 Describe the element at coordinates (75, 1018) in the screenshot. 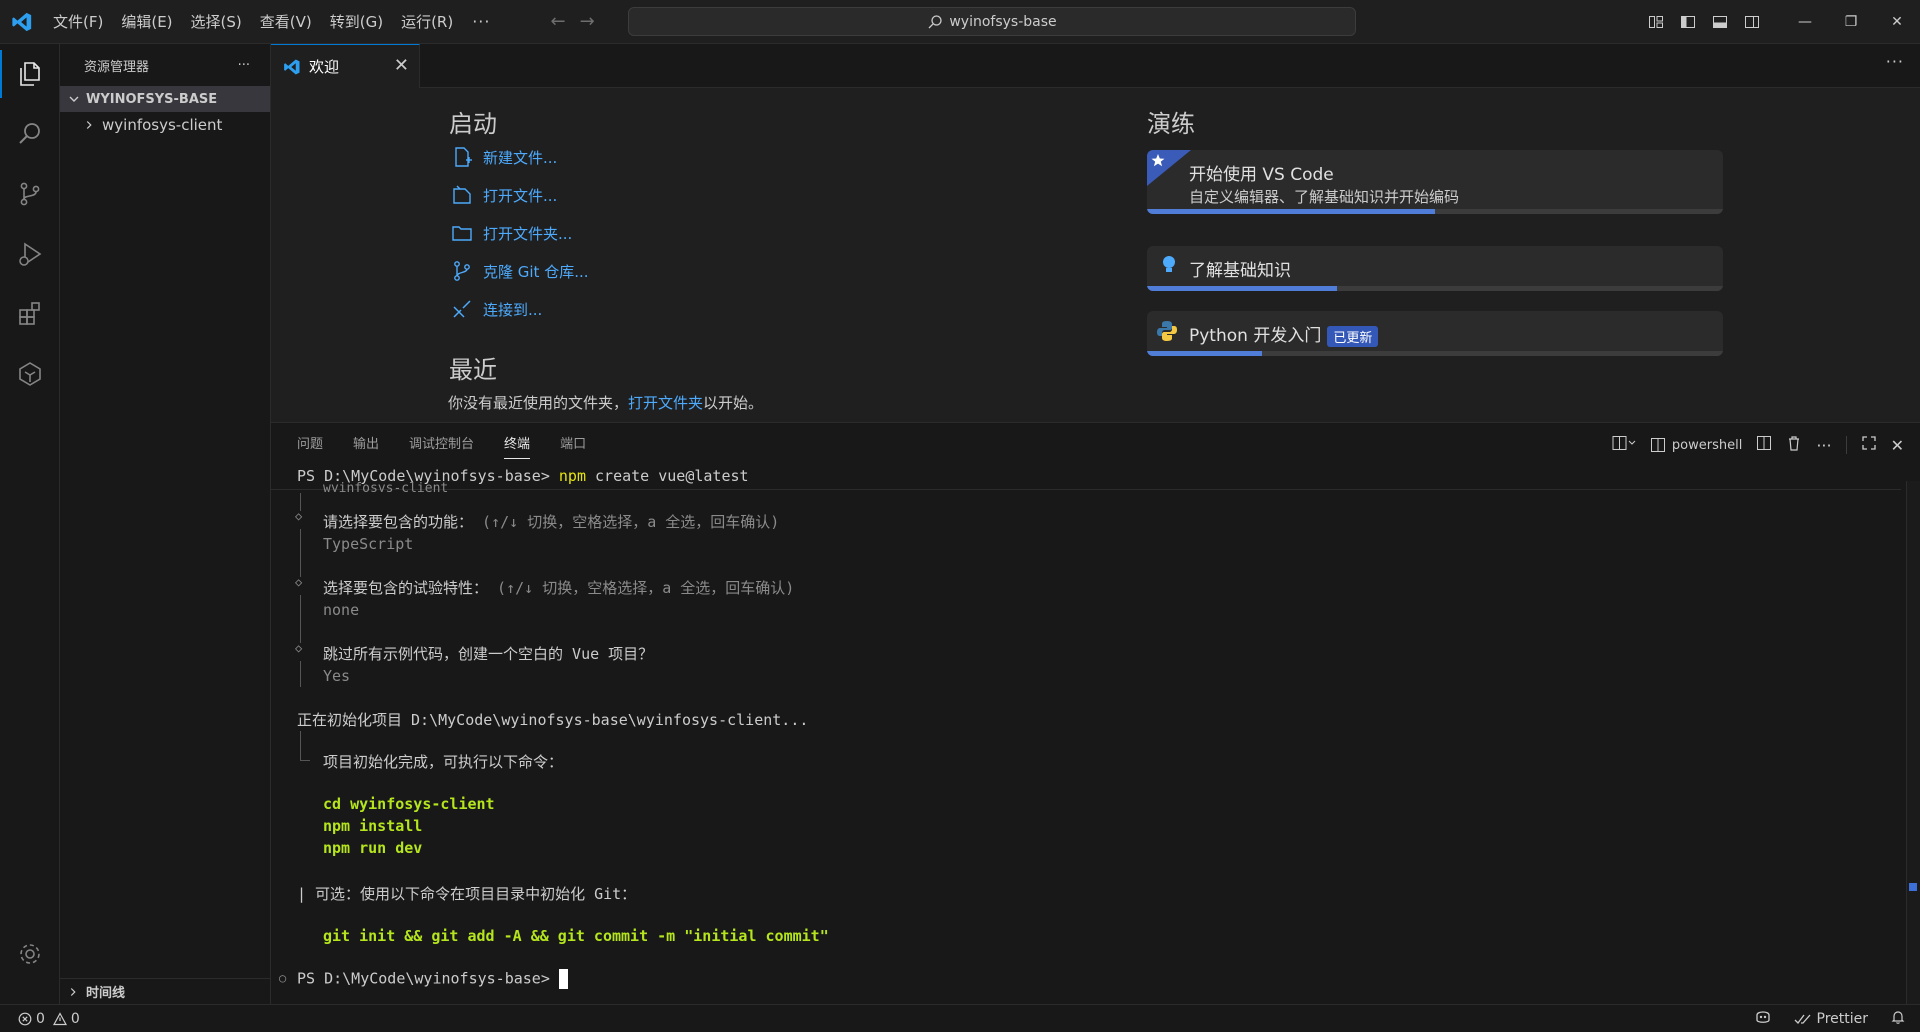

I see `warning-count: 0` at that location.